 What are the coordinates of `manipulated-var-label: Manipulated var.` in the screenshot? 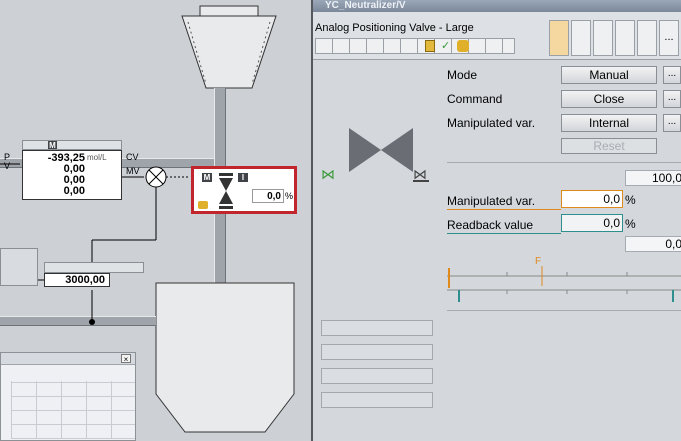 It's located at (491, 201).